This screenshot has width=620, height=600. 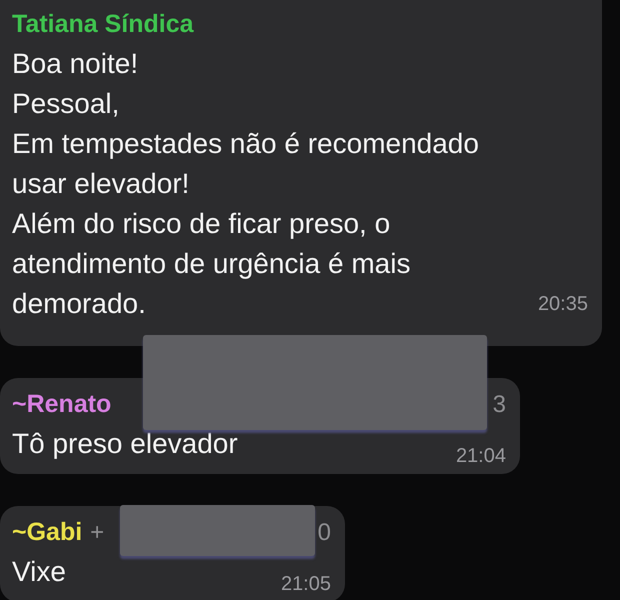 What do you see at coordinates (47, 532) in the screenshot?
I see `sender-name: ~Gabi` at bounding box center [47, 532].